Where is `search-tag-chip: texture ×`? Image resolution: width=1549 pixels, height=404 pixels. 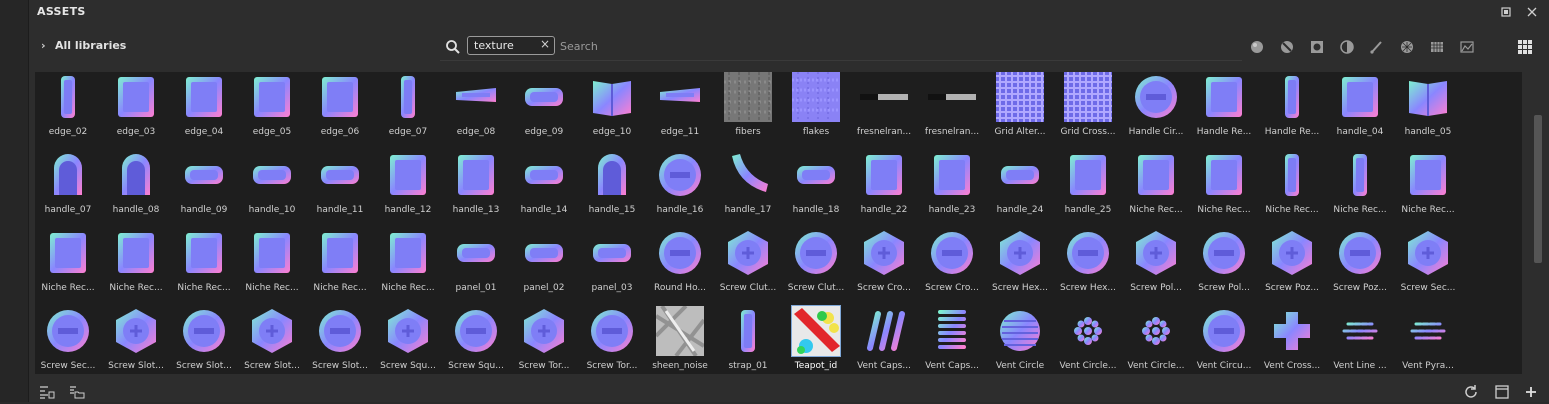
search-tag-chip: texture × is located at coordinates (511, 45).